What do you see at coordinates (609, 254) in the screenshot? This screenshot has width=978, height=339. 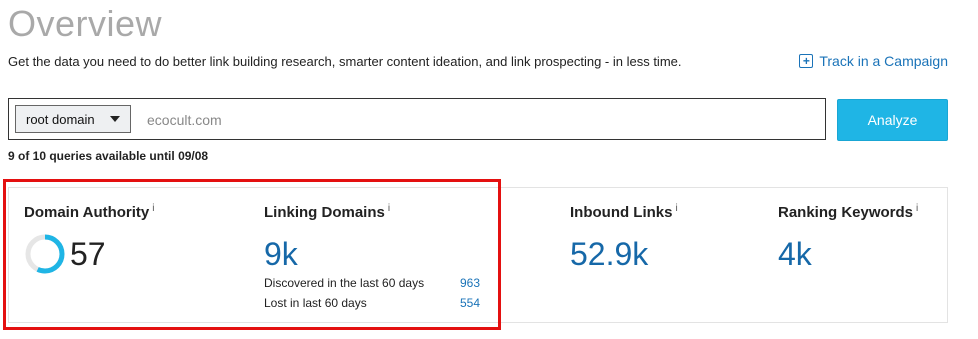 I see `inbound-links-value: 52.9k` at bounding box center [609, 254].